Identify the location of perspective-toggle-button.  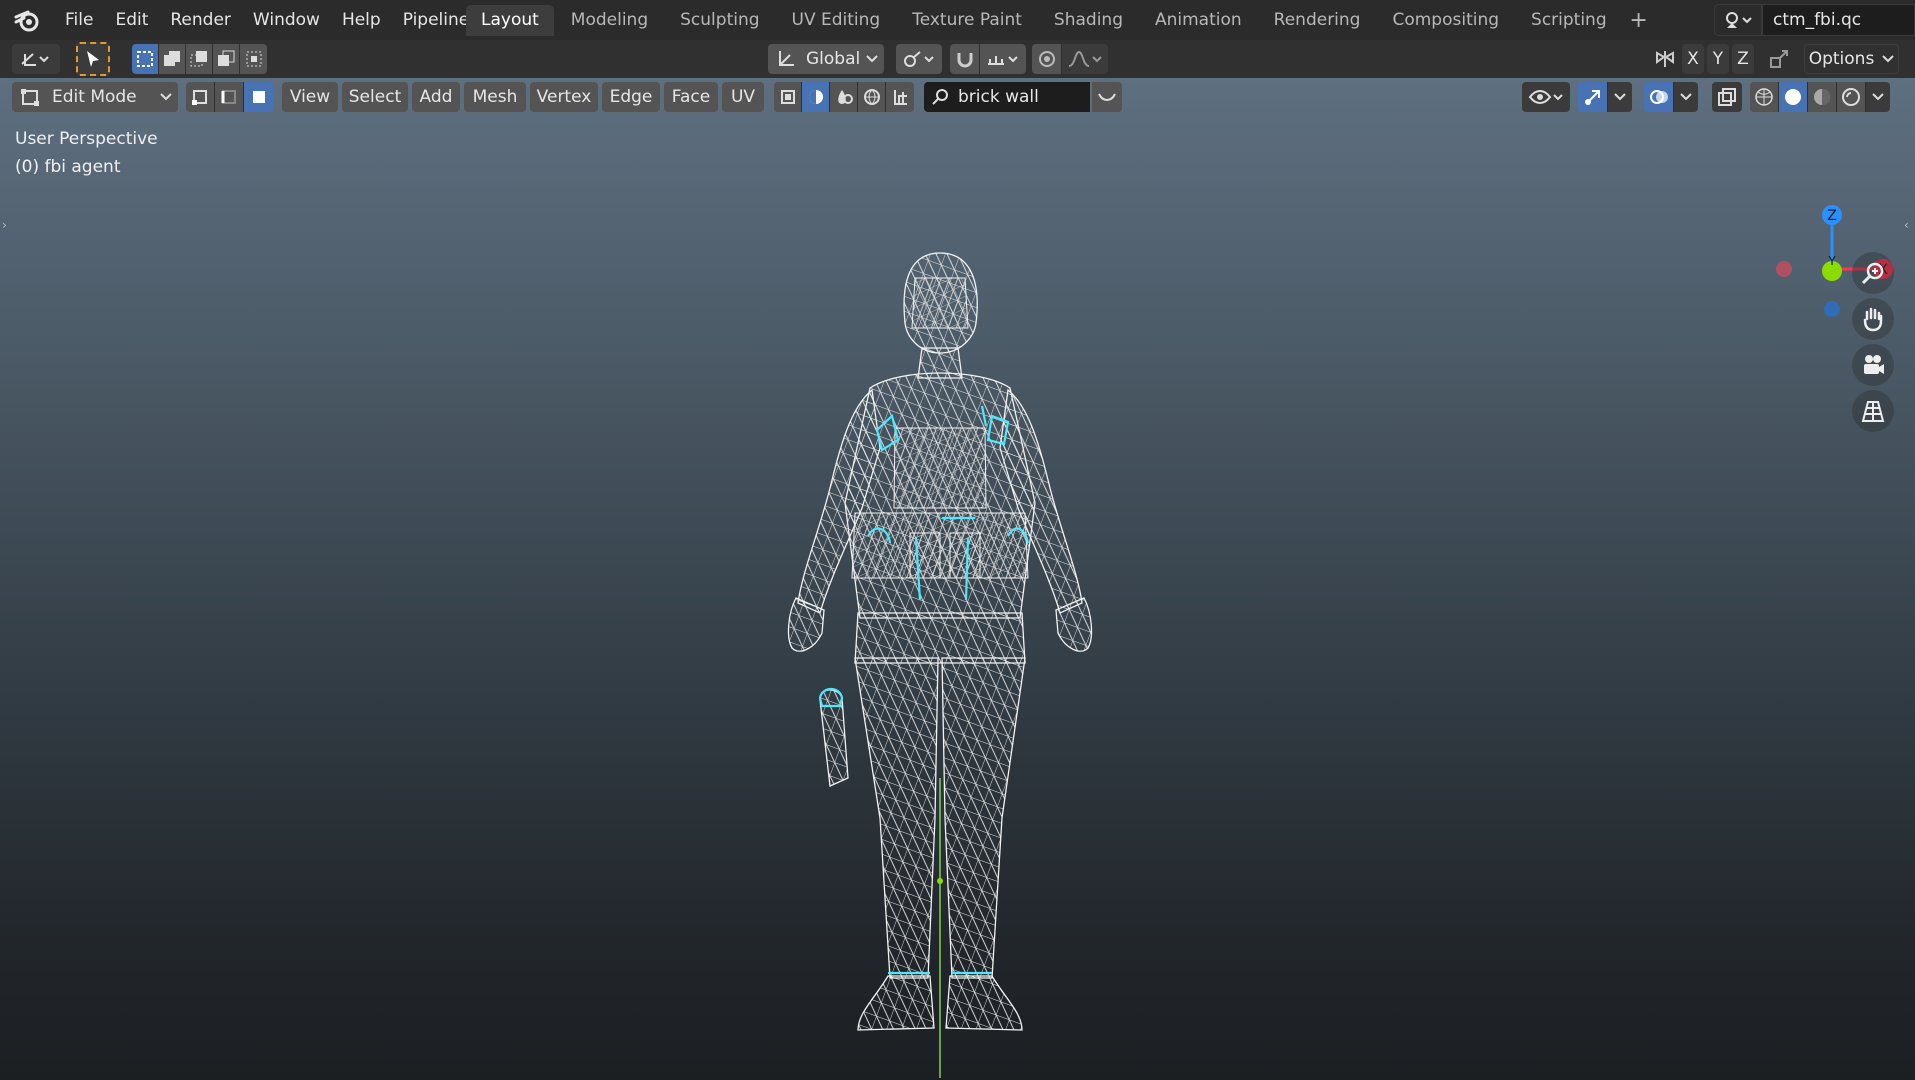
(1873, 411).